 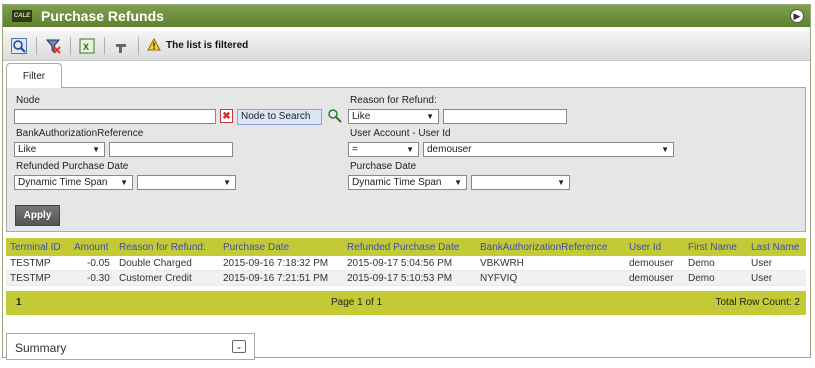 I want to click on refunded-date-mode-value: Dynamic Time Span, so click(x=63, y=182).